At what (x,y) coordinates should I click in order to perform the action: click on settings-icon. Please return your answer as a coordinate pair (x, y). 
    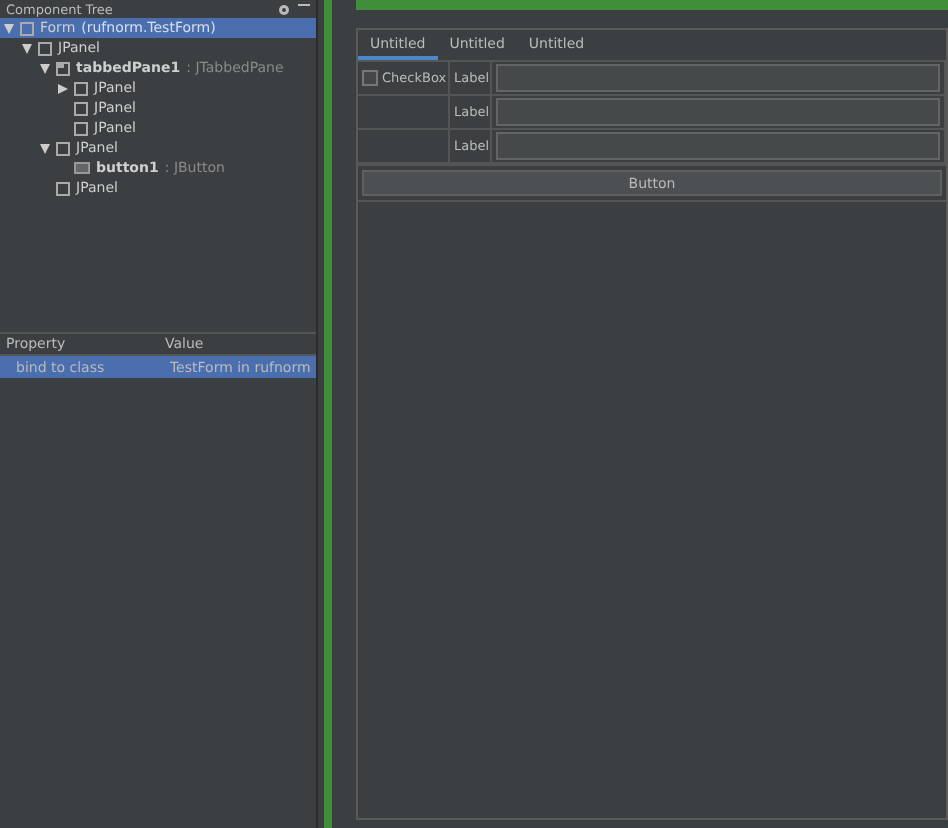
    Looking at the image, I should click on (284, 9).